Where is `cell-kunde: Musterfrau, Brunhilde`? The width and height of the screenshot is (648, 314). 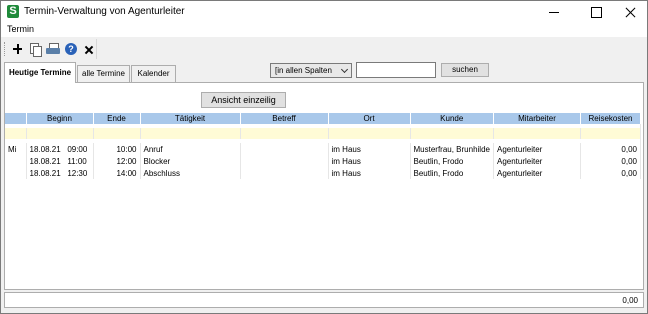
cell-kunde: Musterfrau, Brunhilde is located at coordinates (452, 149).